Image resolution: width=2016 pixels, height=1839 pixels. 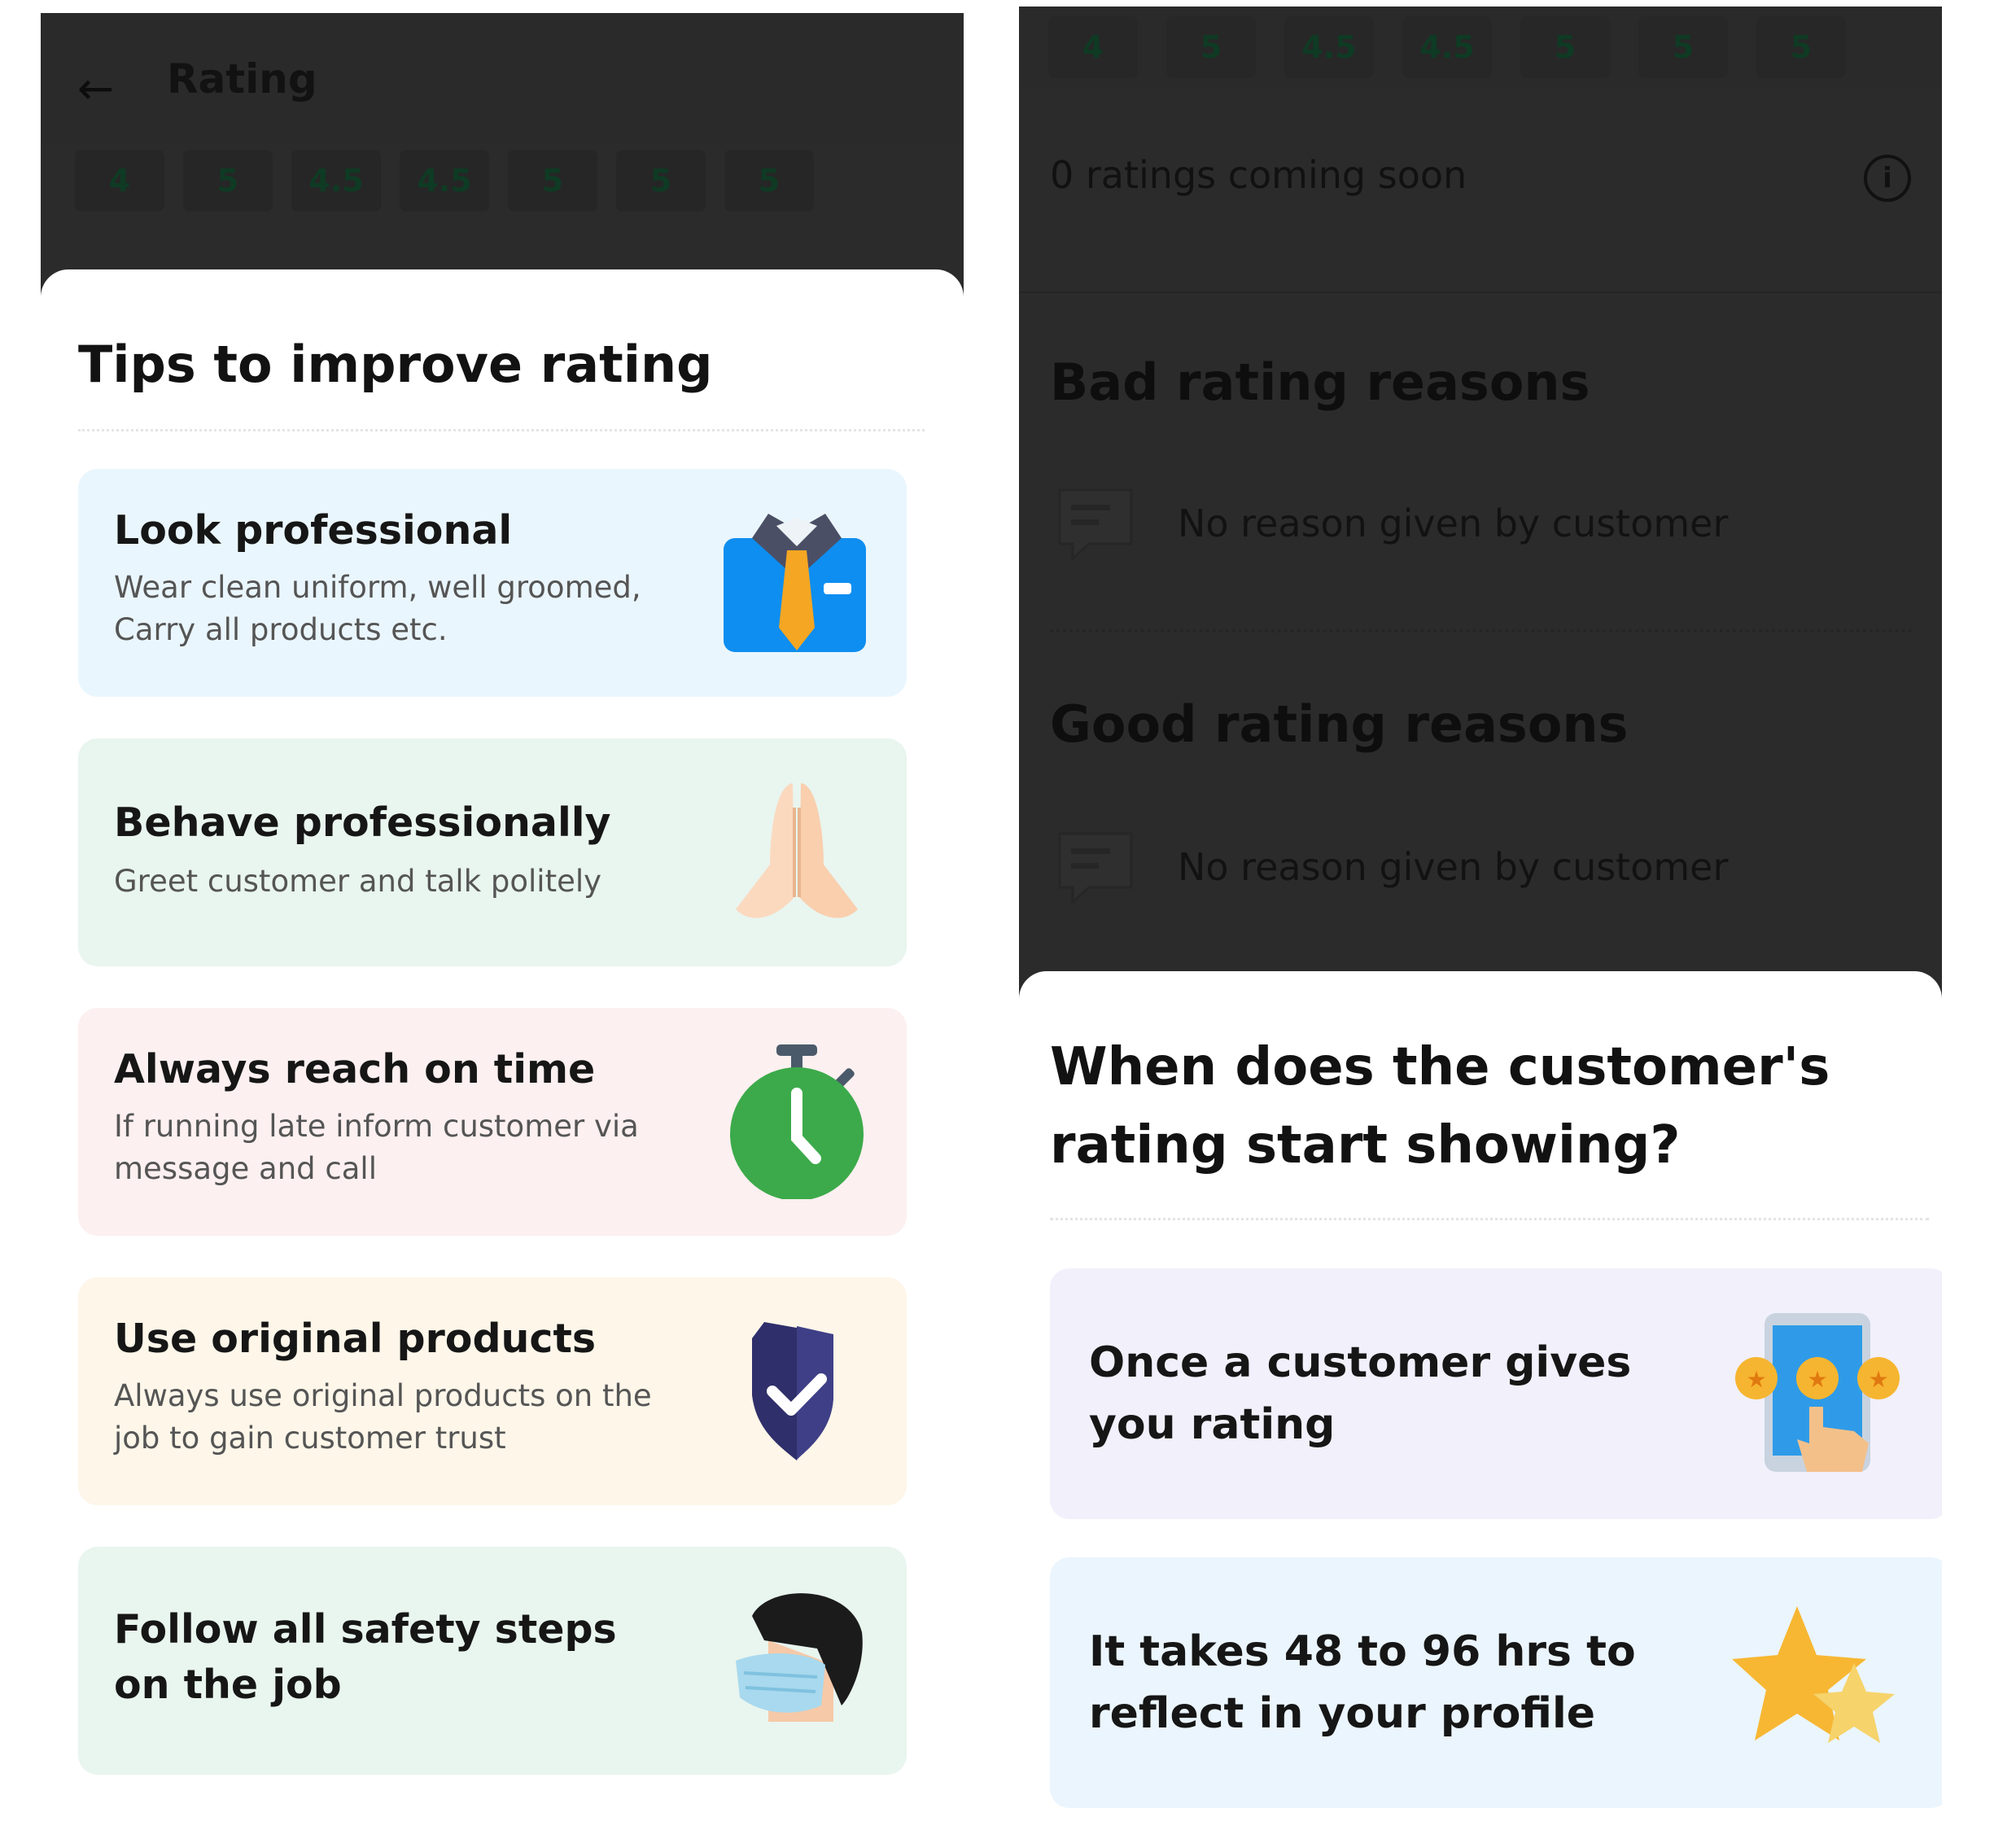 What do you see at coordinates (502, 78) in the screenshot?
I see `top-app-bar: ← Rating` at bounding box center [502, 78].